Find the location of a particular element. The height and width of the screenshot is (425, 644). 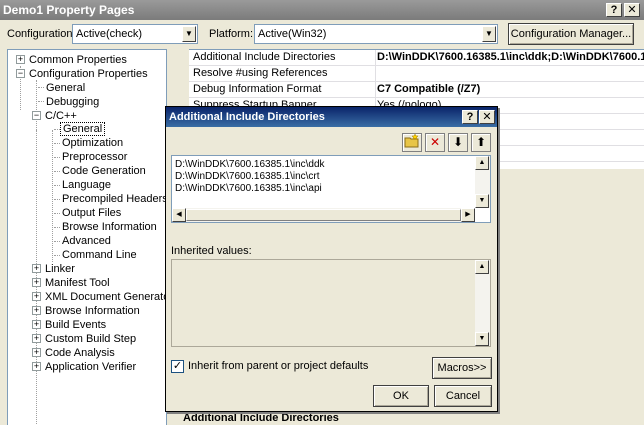

new-folder-button is located at coordinates (412, 142).